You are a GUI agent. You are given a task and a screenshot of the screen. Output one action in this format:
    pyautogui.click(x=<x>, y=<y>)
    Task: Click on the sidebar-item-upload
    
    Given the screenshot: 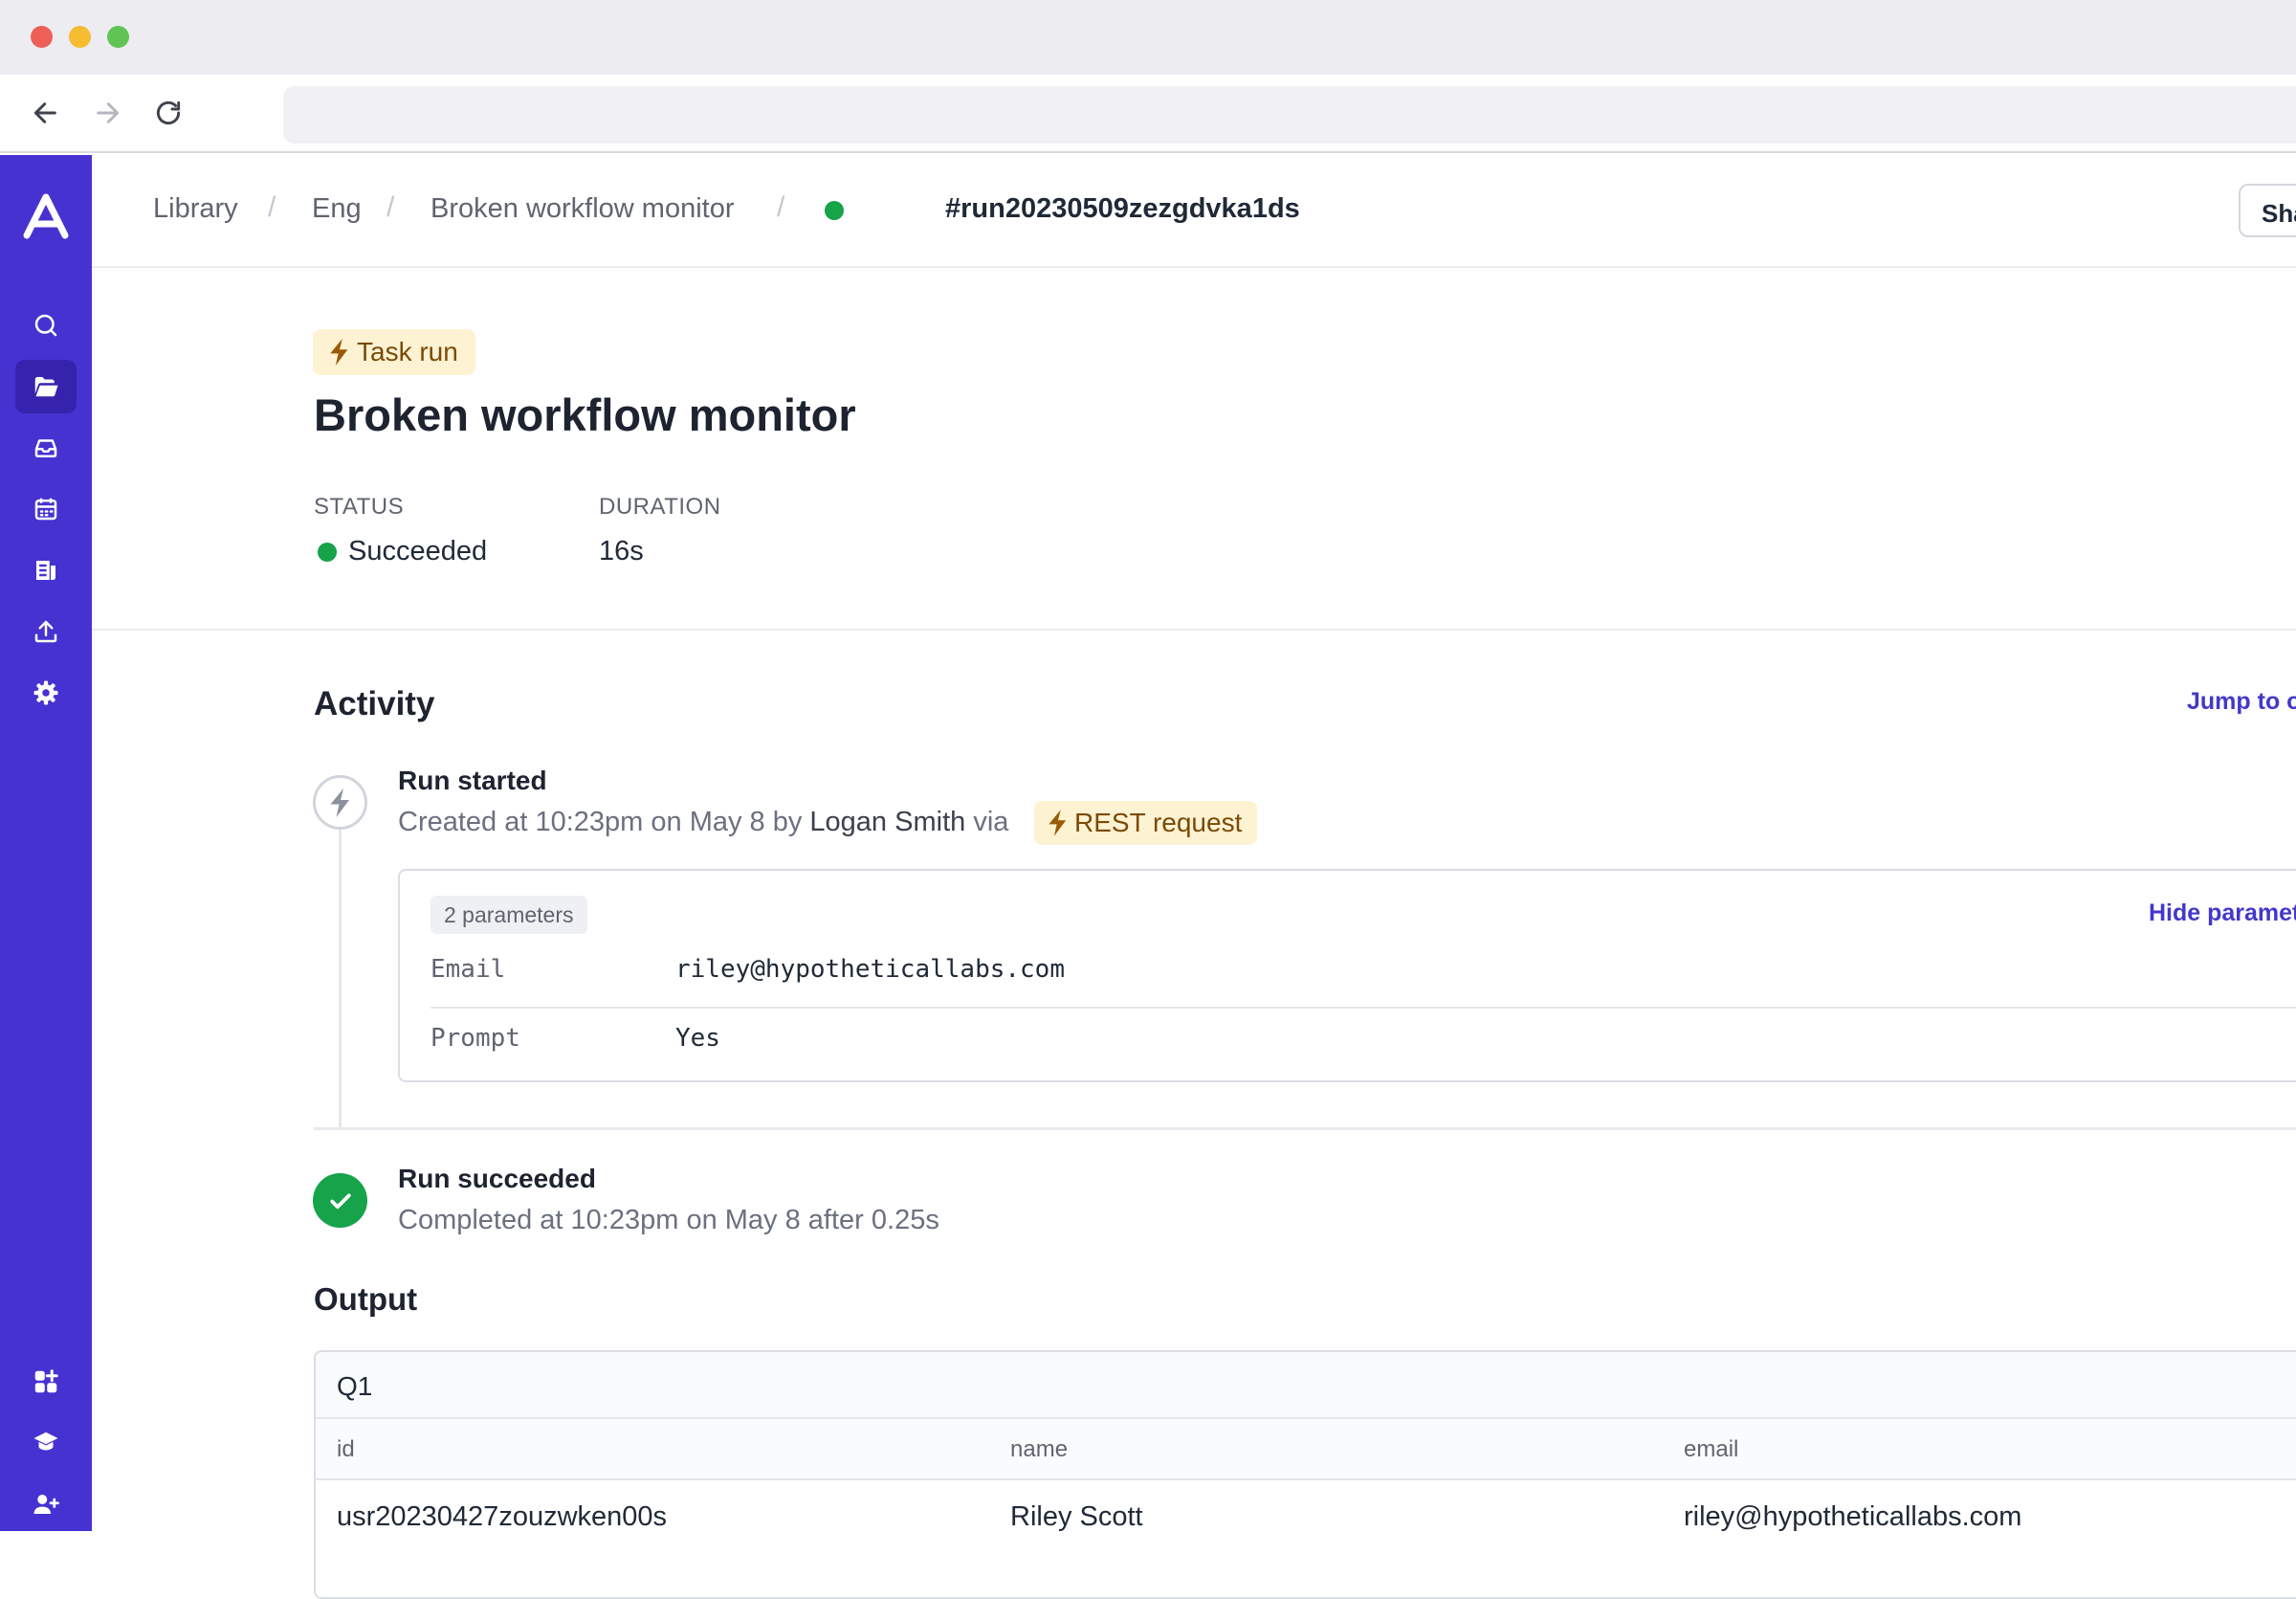 What is the action you would take?
    pyautogui.click(x=46, y=631)
    